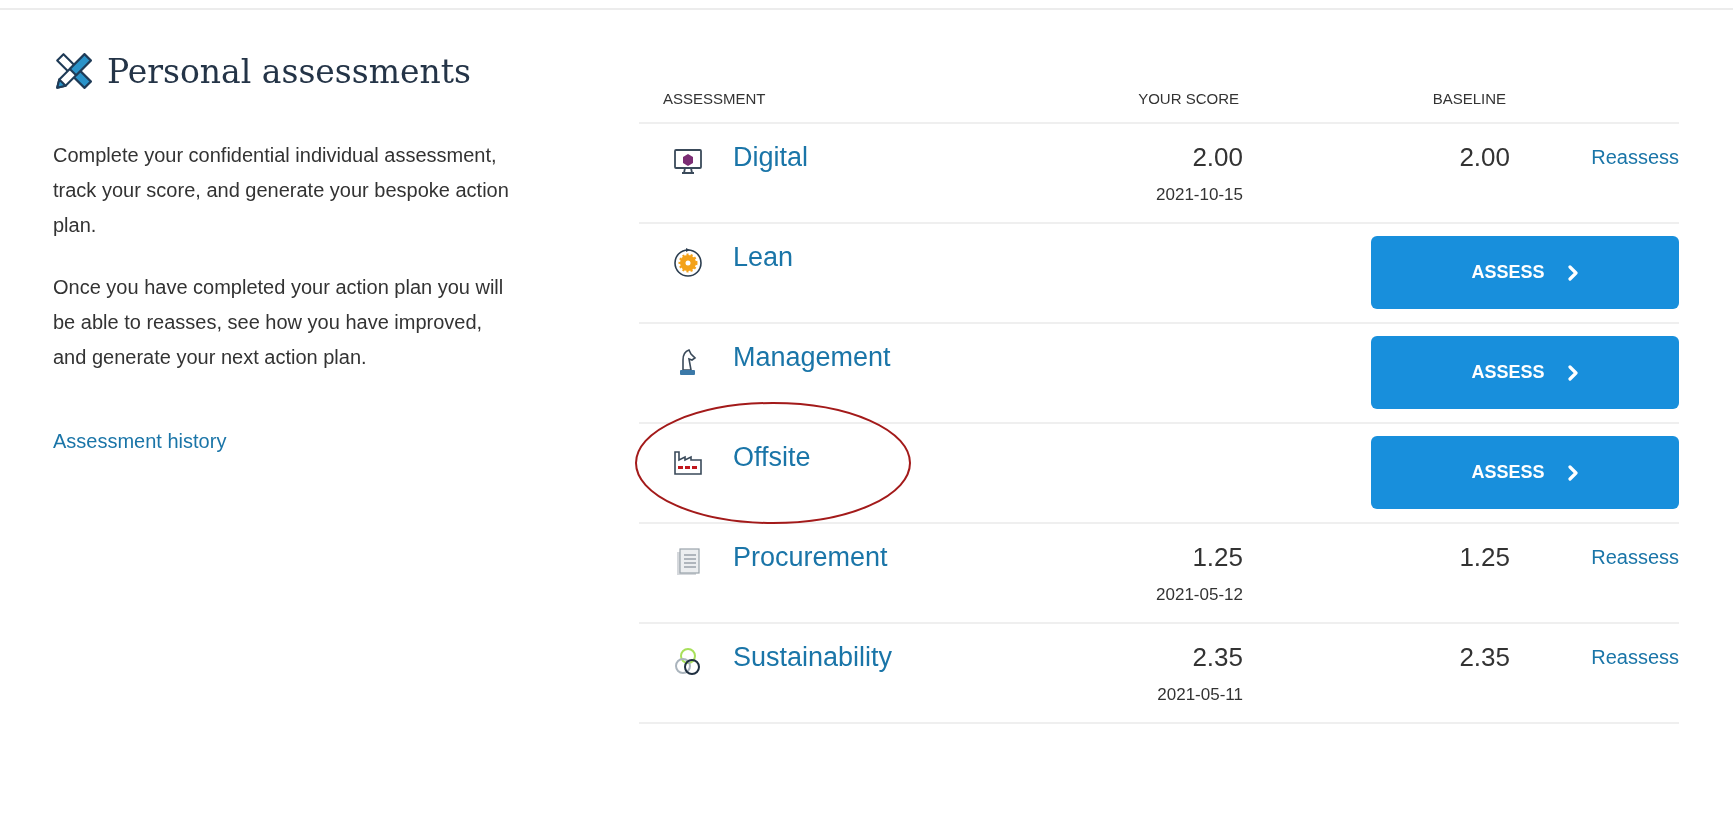 Image resolution: width=1733 pixels, height=825 pixels. Describe the element at coordinates (763, 257) in the screenshot. I see `assessment-name-link: Lean` at that location.